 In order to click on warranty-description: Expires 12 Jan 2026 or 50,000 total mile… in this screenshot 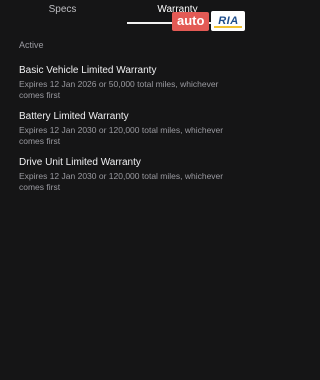, I will do `click(119, 89)`.